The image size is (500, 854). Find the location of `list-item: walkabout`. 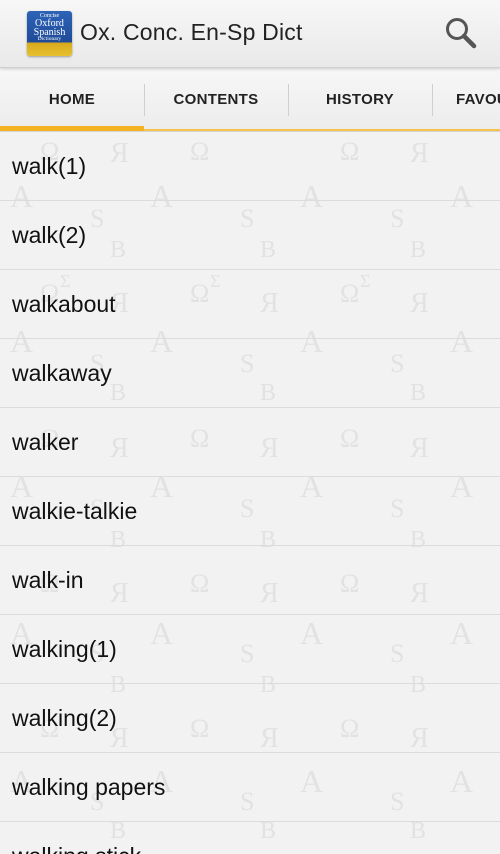

list-item: walkabout is located at coordinates (250, 304).